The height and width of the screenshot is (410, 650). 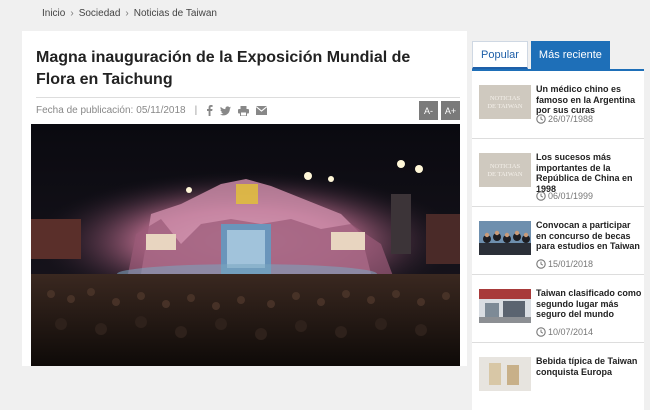 What do you see at coordinates (450, 110) in the screenshot?
I see `font-increase-button: A+` at bounding box center [450, 110].